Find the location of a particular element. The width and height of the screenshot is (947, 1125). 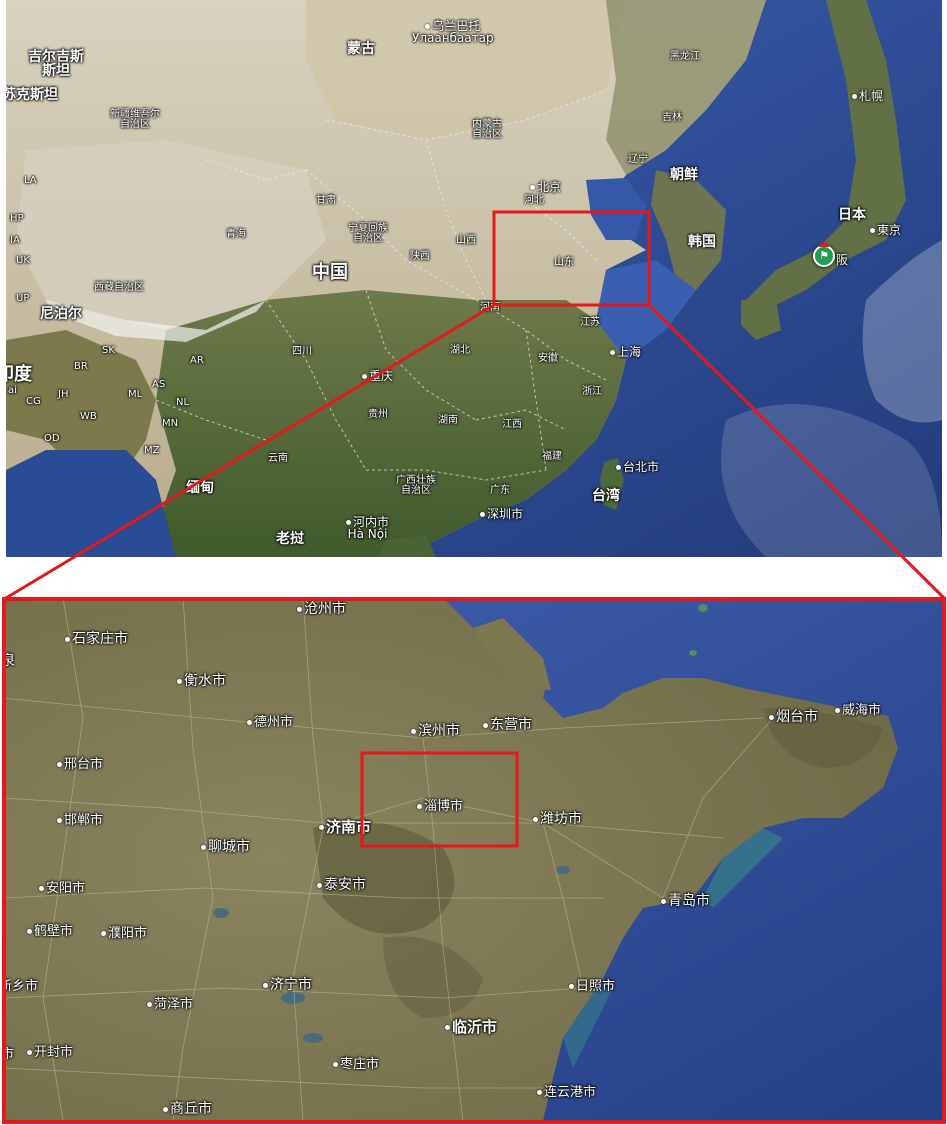

map-label-tokyo: 東京 is located at coordinates (885, 230).